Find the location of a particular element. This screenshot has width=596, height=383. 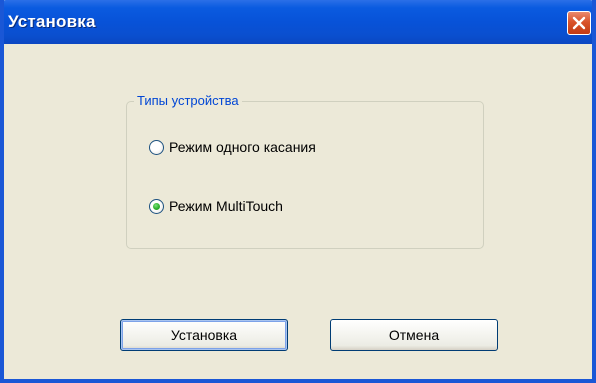

close-button is located at coordinates (579, 23).